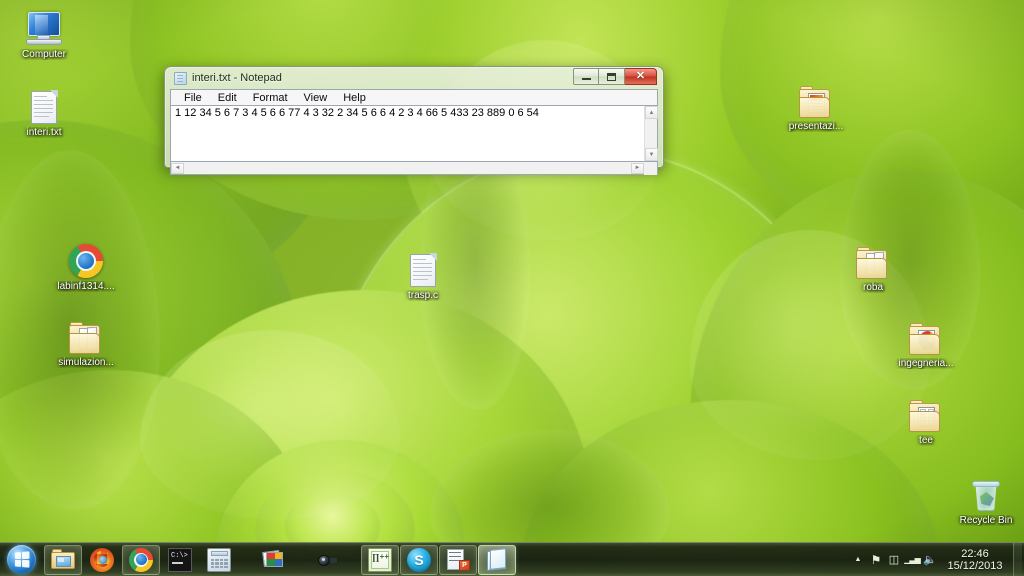 Image resolution: width=1024 pixels, height=576 pixels. I want to click on taskbar-button-chrome, so click(141, 559).